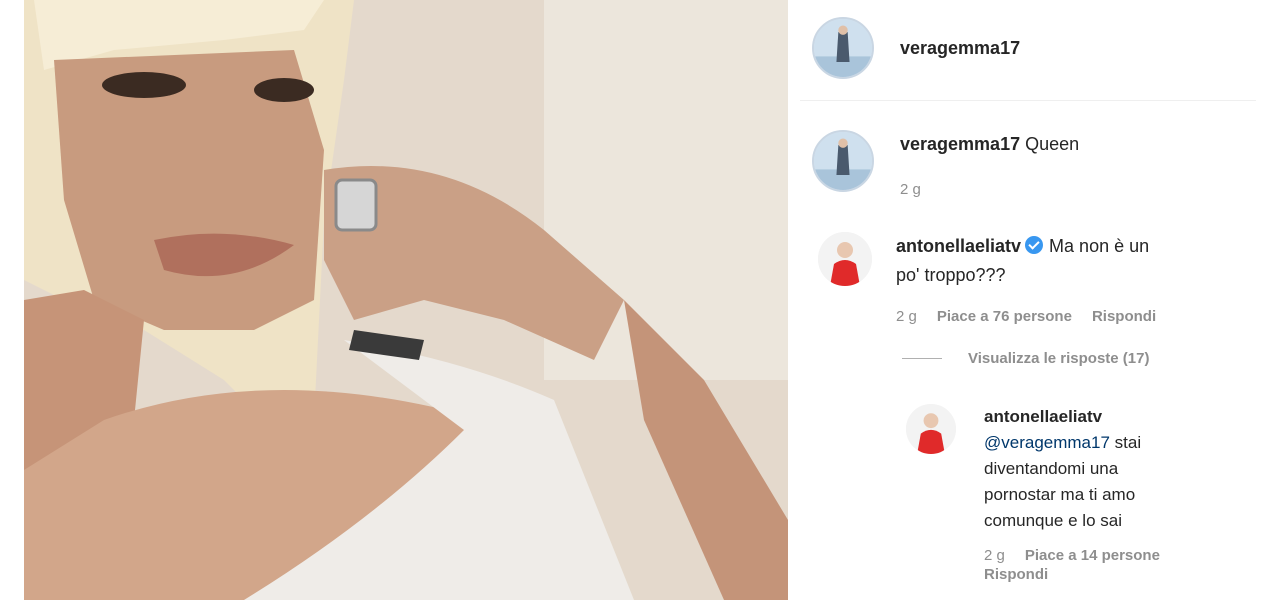 The image size is (1280, 600). I want to click on comment-likes: Piace a 76 persone, so click(1004, 316).